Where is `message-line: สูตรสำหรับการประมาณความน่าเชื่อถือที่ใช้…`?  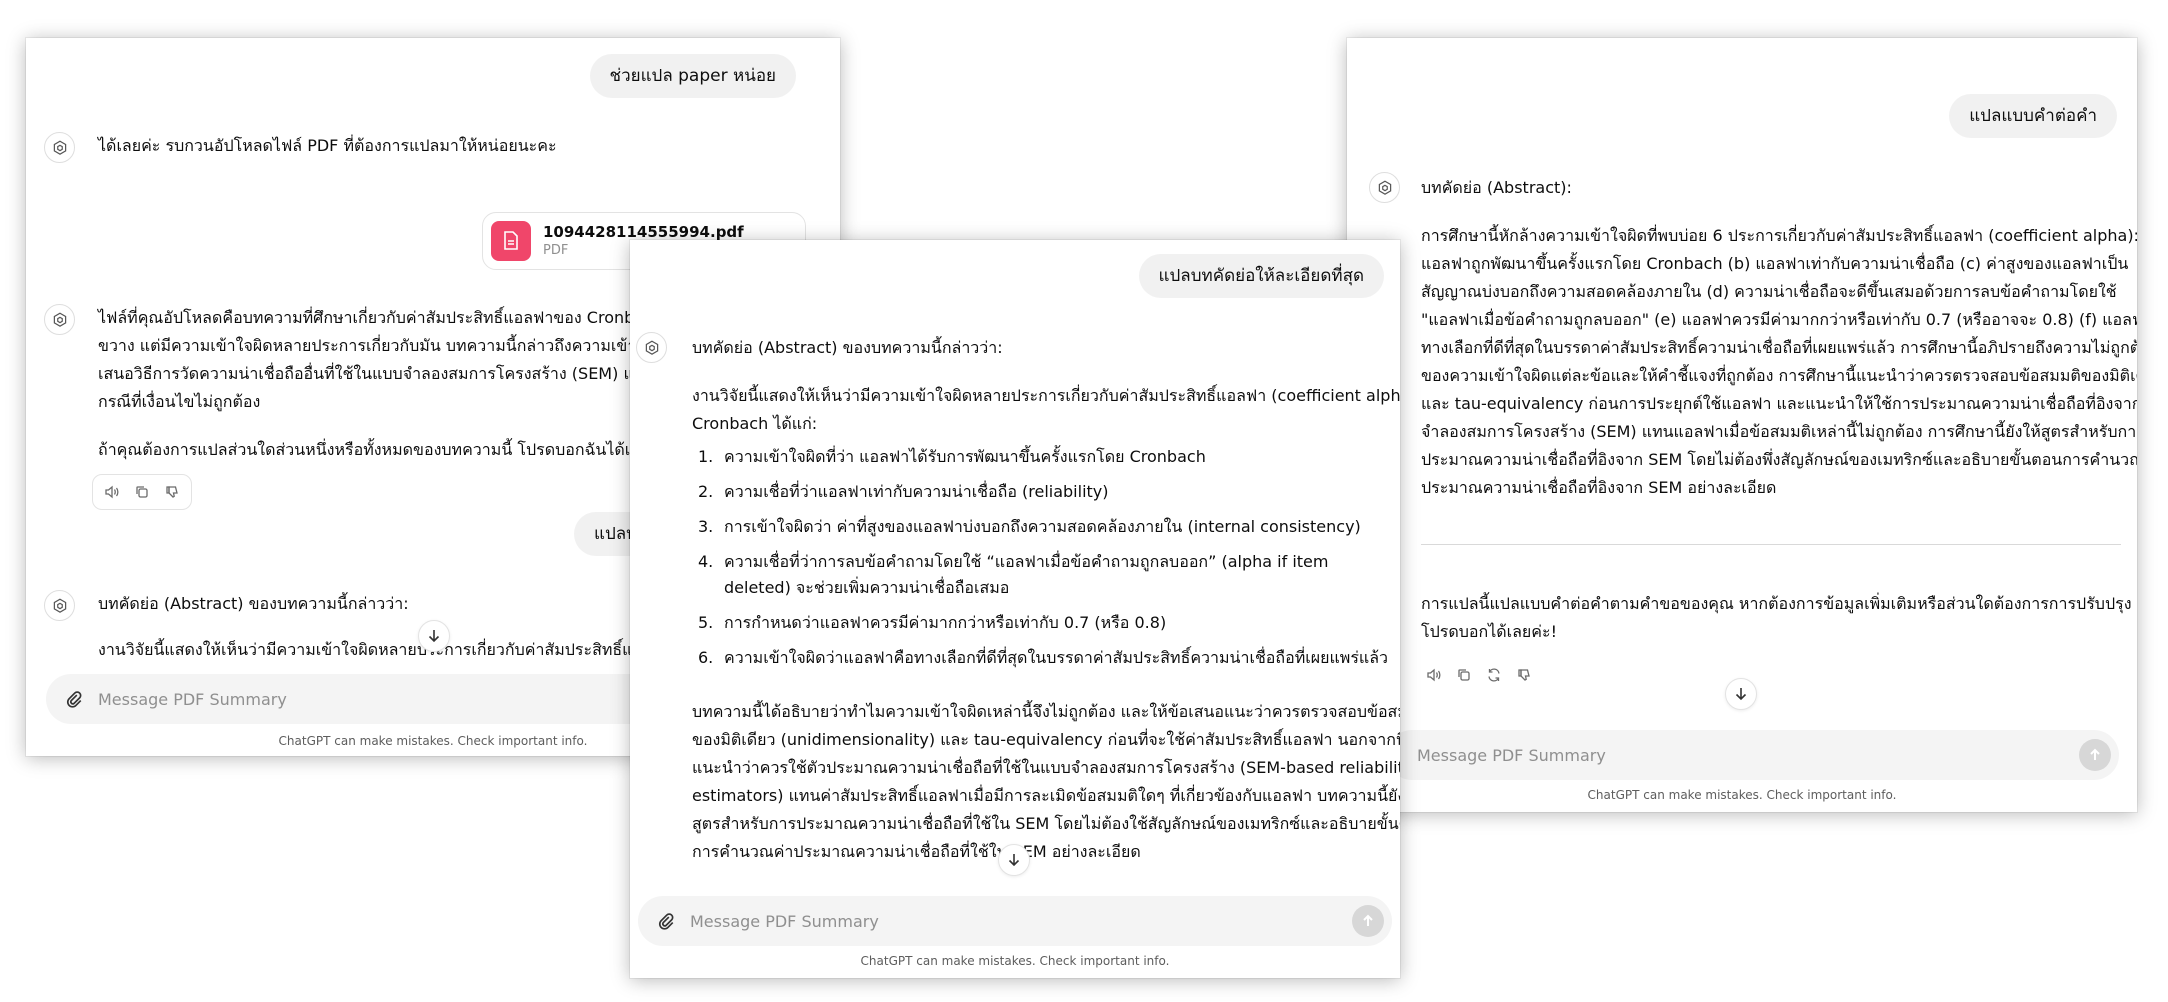 message-line: สูตรสำหรับการประมาณความน่าเชื่อถือที่ใช้… is located at coordinates (1046, 823).